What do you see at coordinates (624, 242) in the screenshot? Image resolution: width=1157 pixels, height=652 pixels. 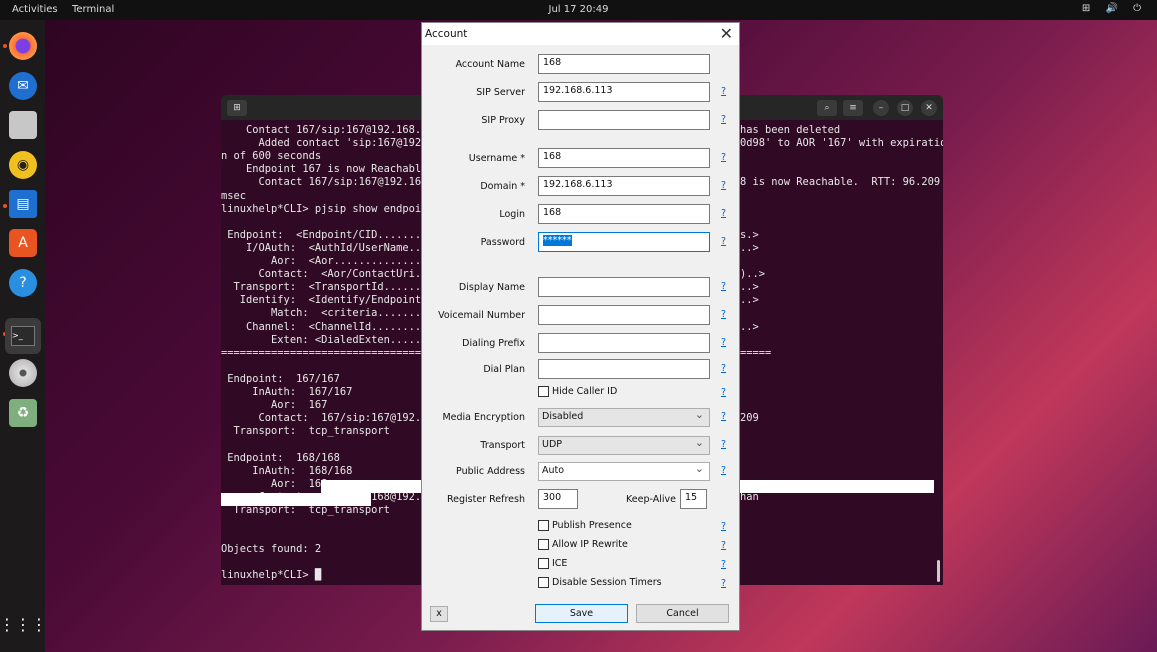 I see `password-input: ******` at bounding box center [624, 242].